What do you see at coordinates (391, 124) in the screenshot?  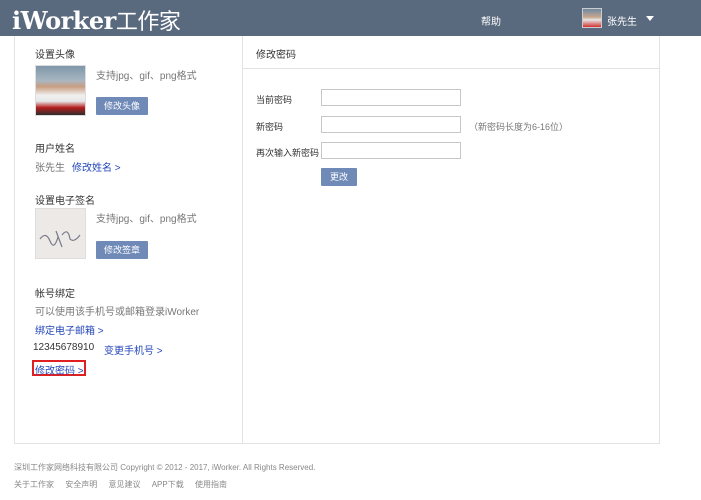 I see `new-password-input` at bounding box center [391, 124].